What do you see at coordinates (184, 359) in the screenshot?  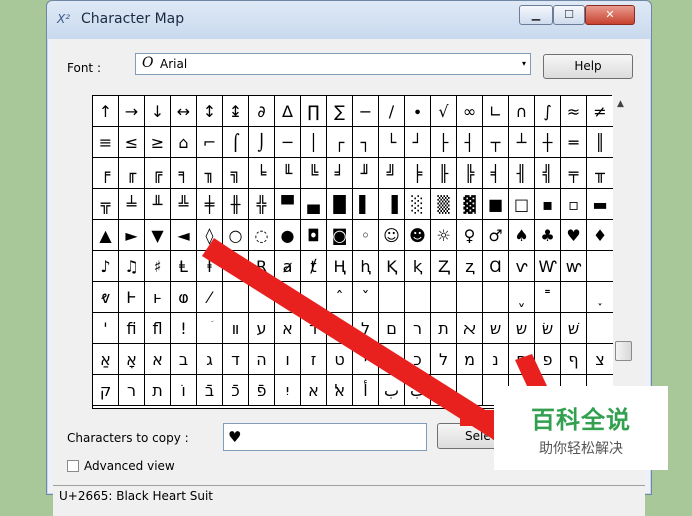 I see `character-cell: ב` at bounding box center [184, 359].